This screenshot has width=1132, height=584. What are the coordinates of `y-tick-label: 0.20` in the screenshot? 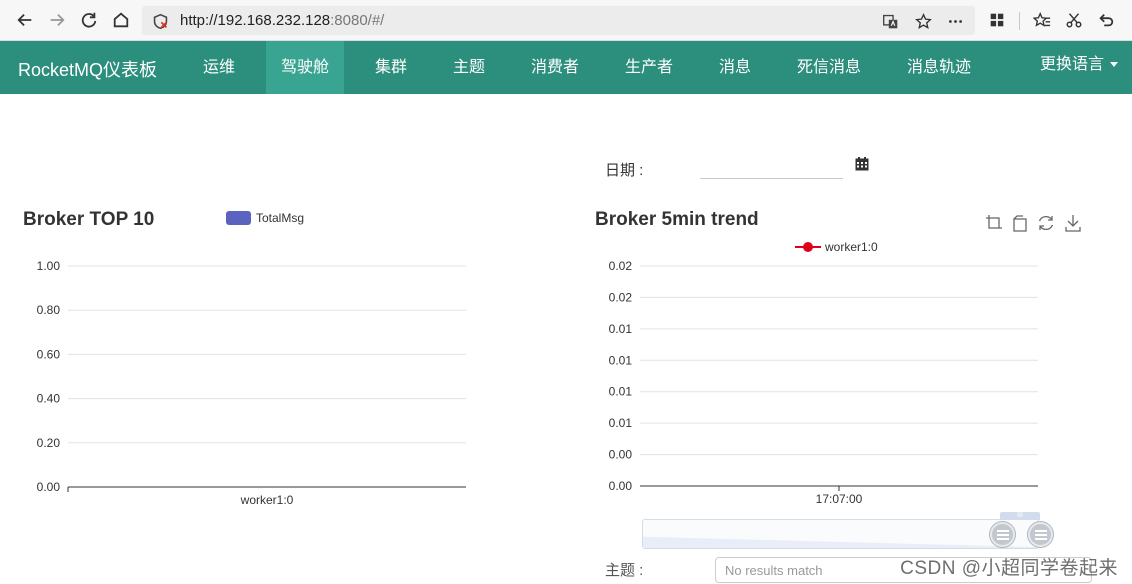 It's located at (49, 443).